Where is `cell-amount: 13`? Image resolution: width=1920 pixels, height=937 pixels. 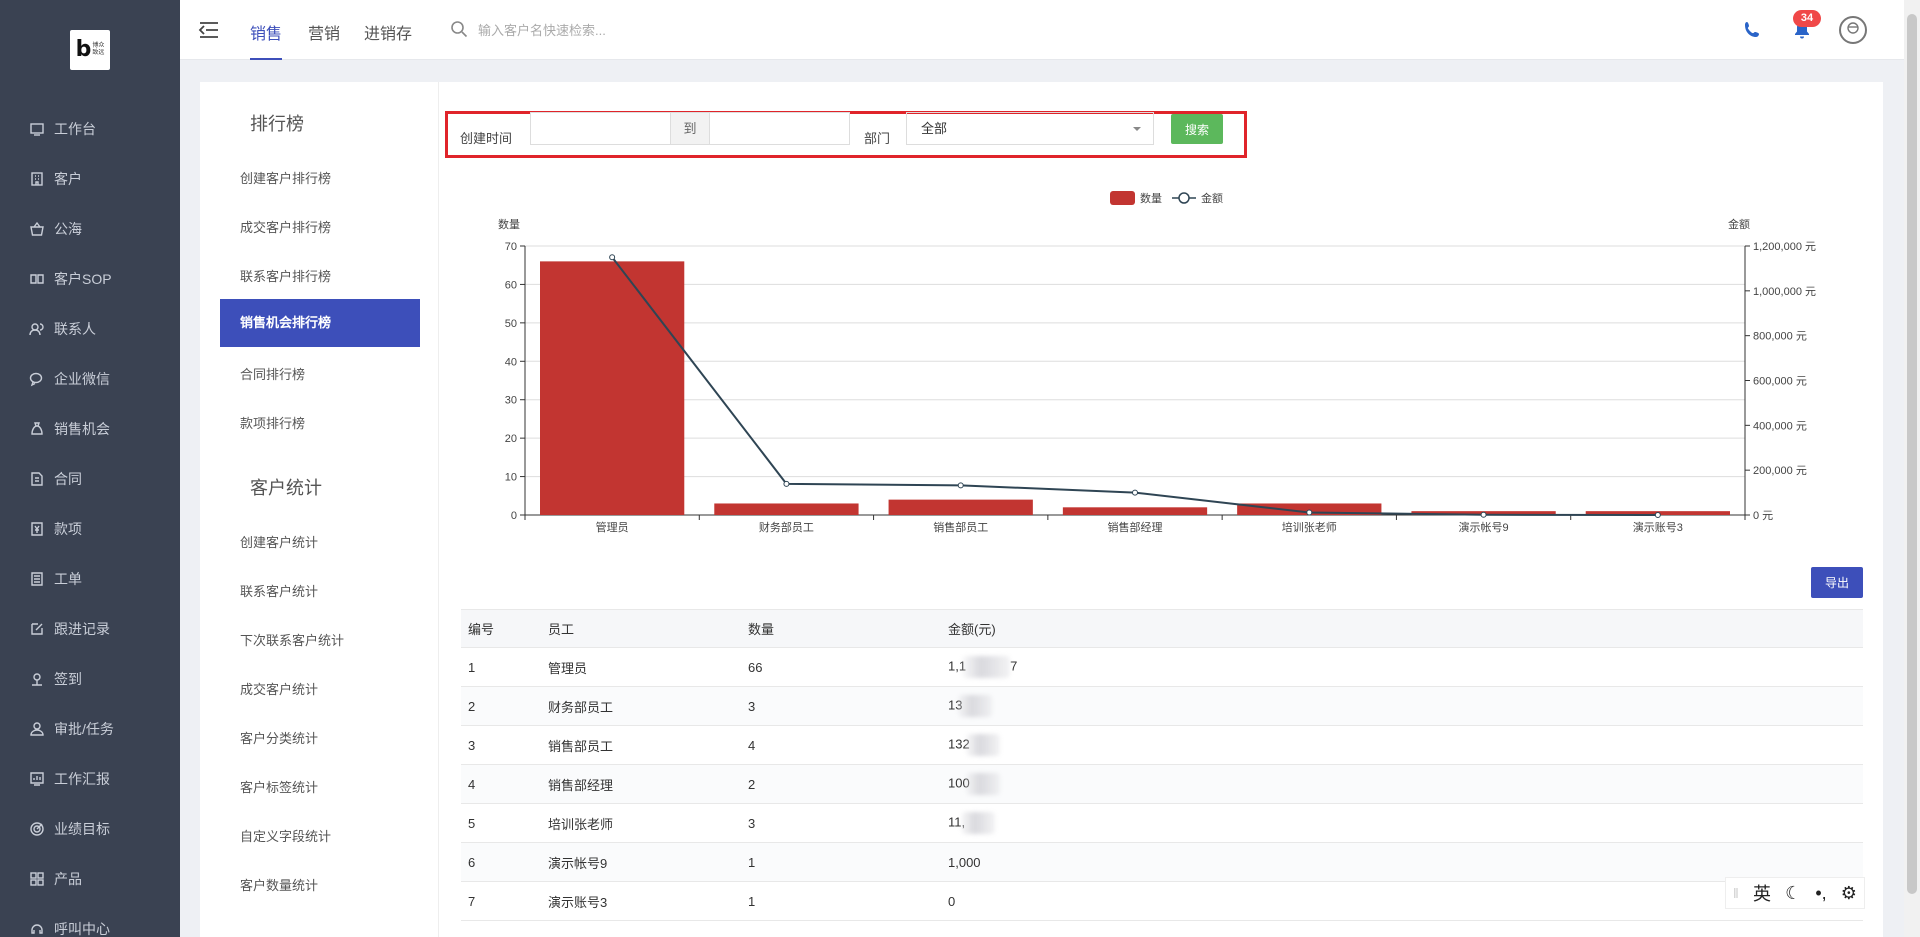 cell-amount: 13 is located at coordinates (1091, 706).